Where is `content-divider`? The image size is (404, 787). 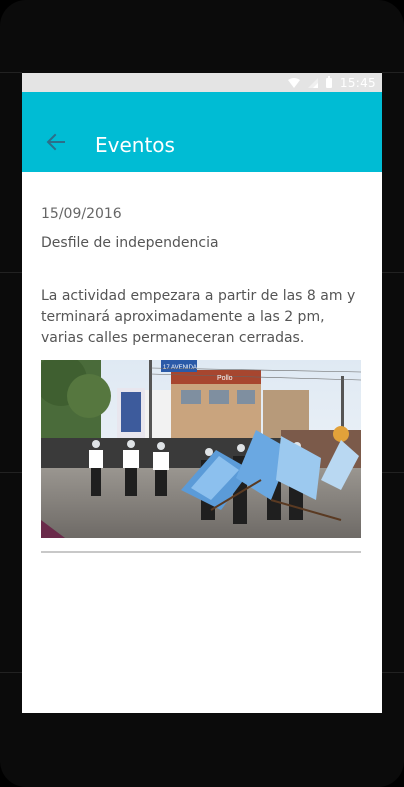 content-divider is located at coordinates (201, 552).